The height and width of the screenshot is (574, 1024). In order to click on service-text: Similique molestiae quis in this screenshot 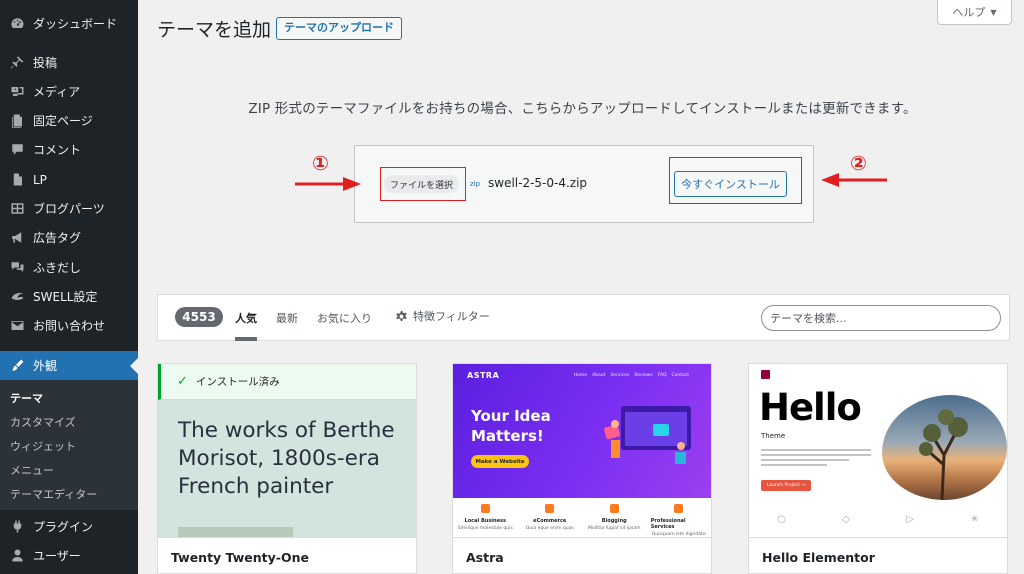, I will do `click(485, 528)`.